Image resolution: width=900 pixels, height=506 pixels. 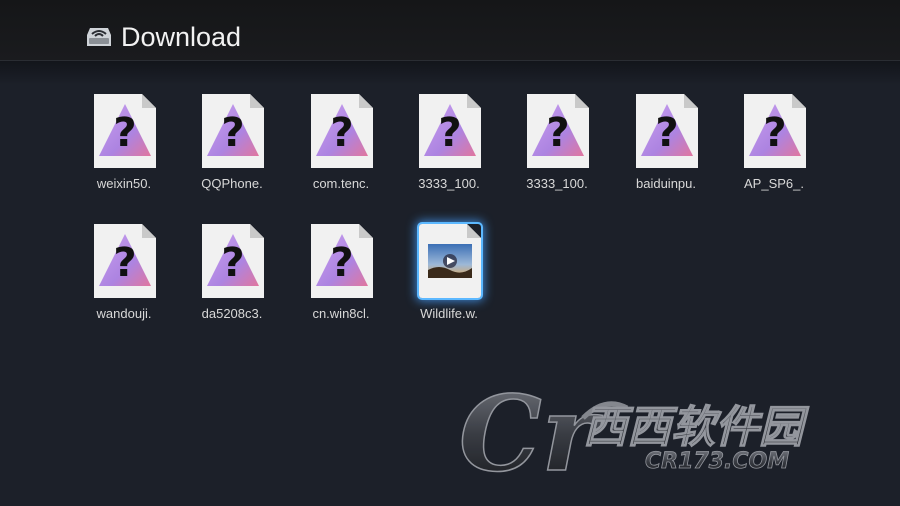 I want to click on file-item: ? weixin50., so click(x=124, y=152).